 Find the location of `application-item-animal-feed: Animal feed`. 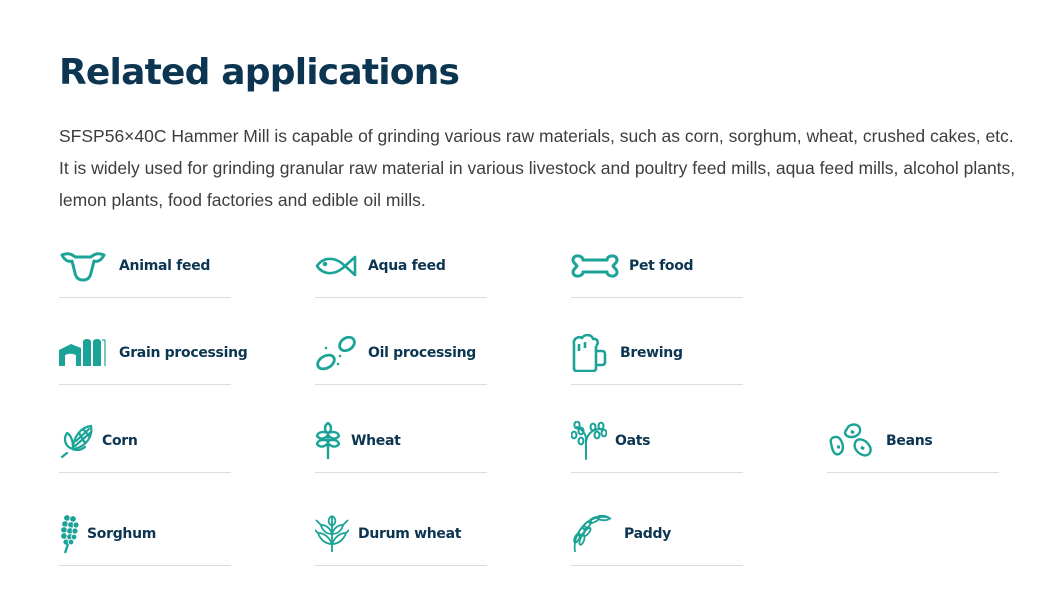

application-item-animal-feed: Animal feed is located at coordinates (145, 268).